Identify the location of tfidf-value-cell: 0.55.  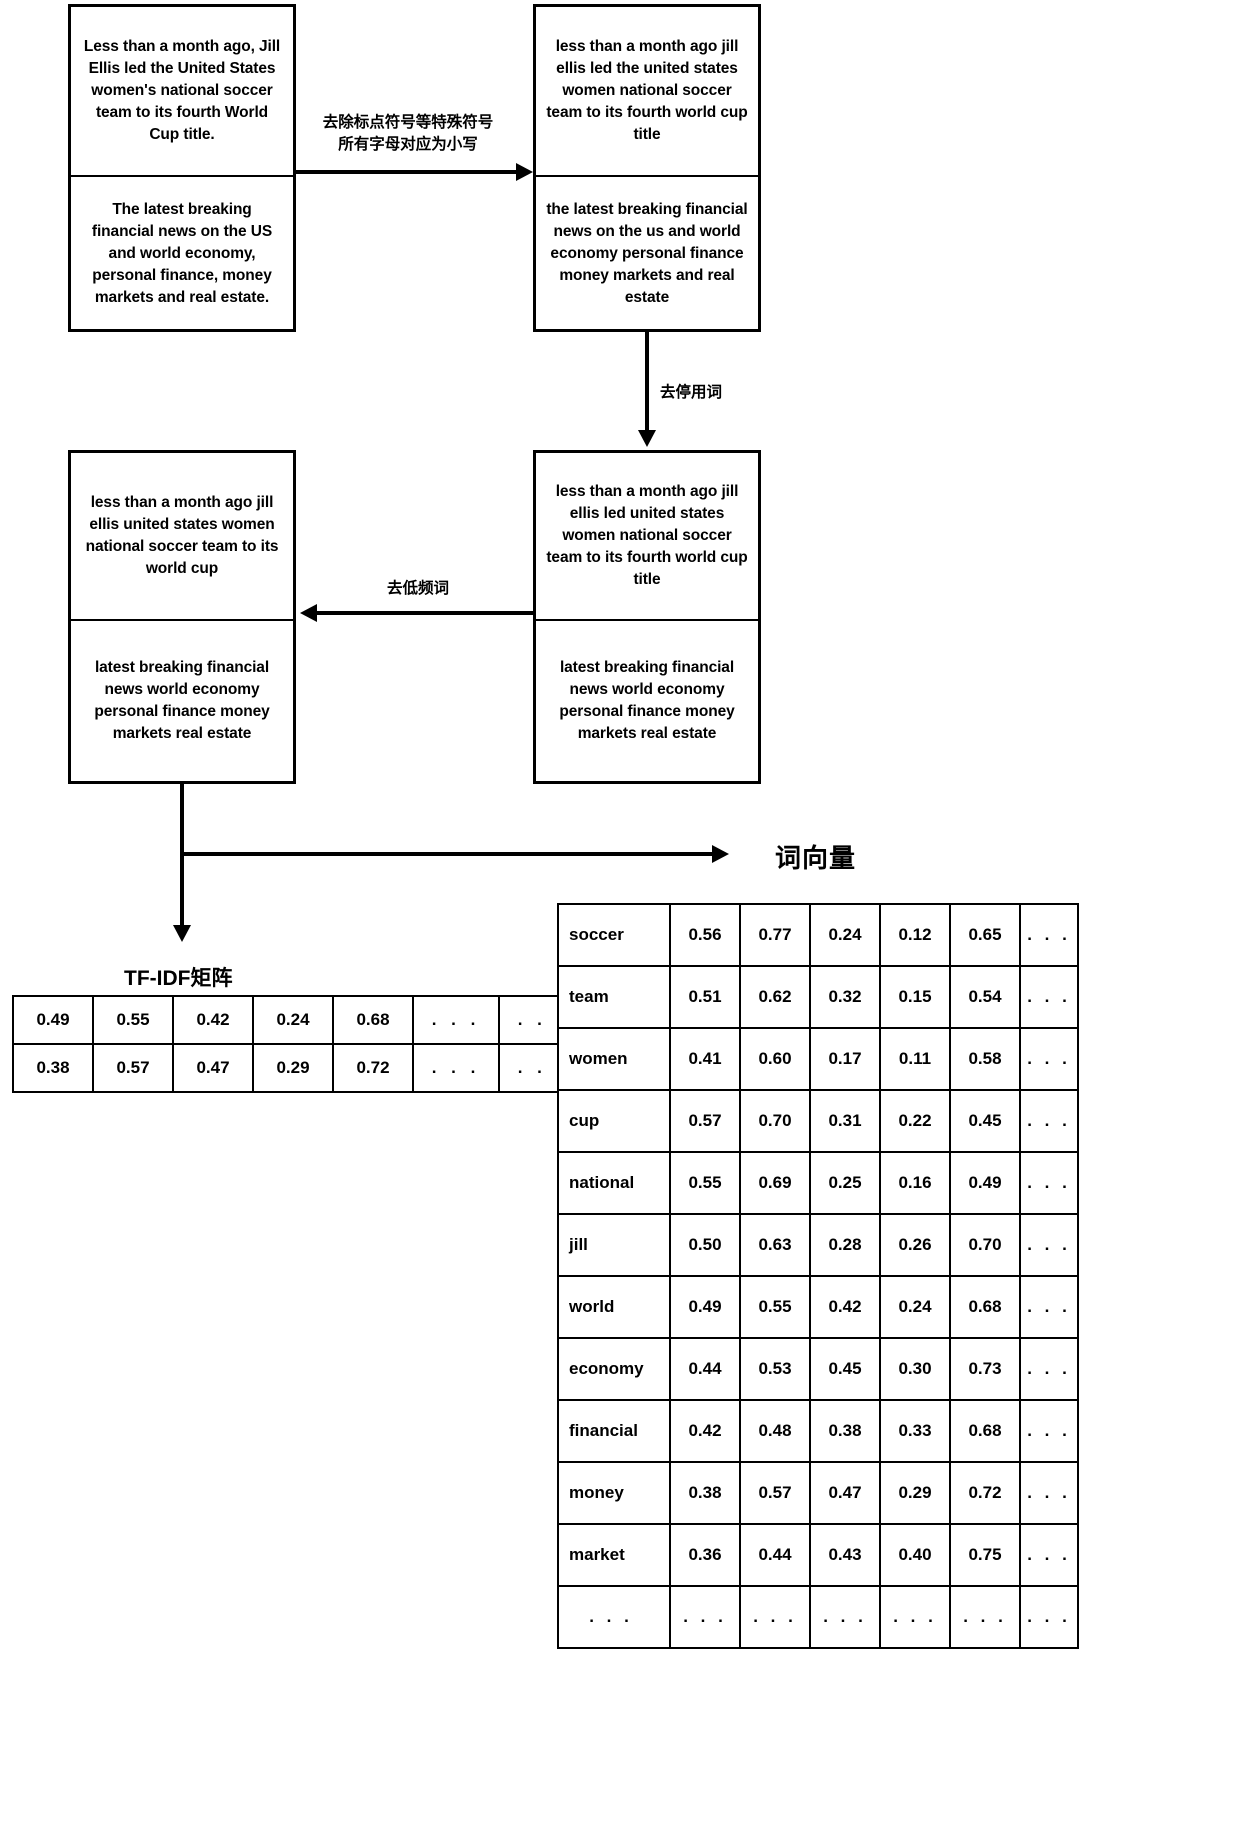
(133, 1020).